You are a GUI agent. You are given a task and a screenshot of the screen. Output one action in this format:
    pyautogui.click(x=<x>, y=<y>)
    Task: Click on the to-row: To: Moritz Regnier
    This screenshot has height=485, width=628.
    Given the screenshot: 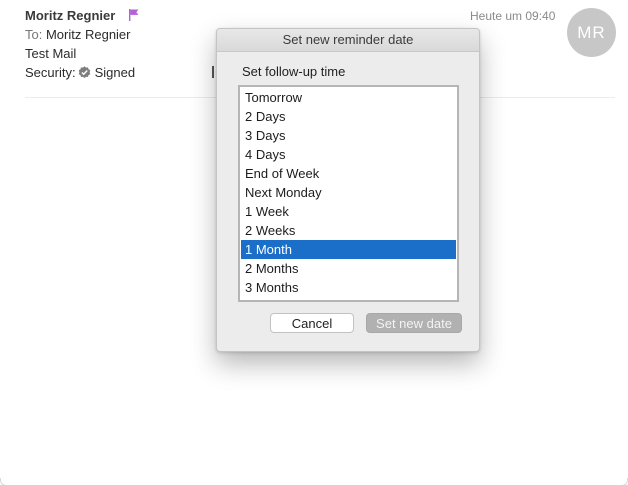 What is the action you would take?
    pyautogui.click(x=78, y=34)
    